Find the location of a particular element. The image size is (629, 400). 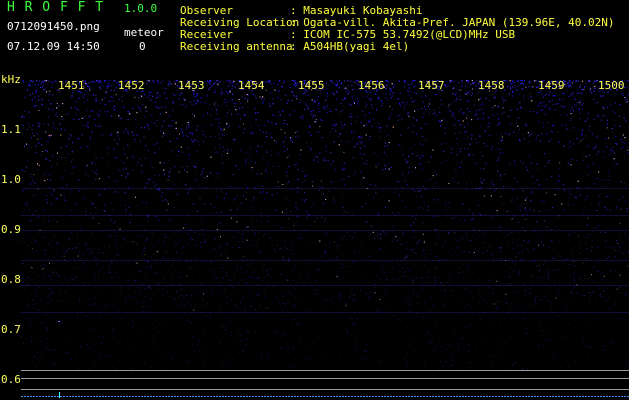

meteor-label: meteor is located at coordinates (144, 32).